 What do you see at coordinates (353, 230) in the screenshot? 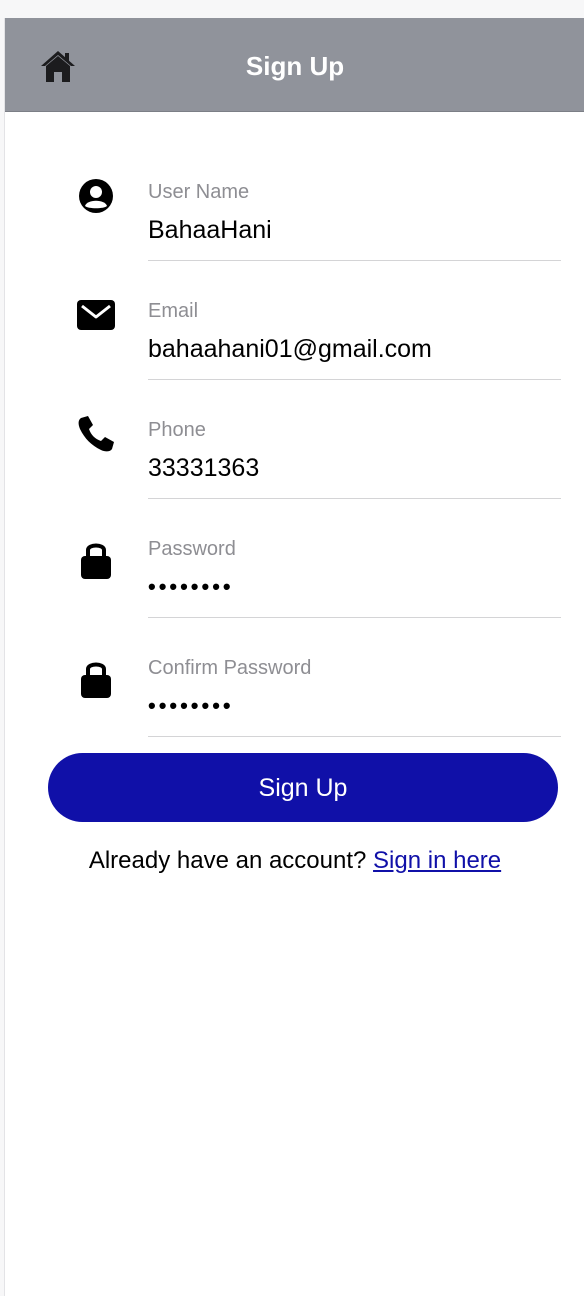
I see `username-input` at bounding box center [353, 230].